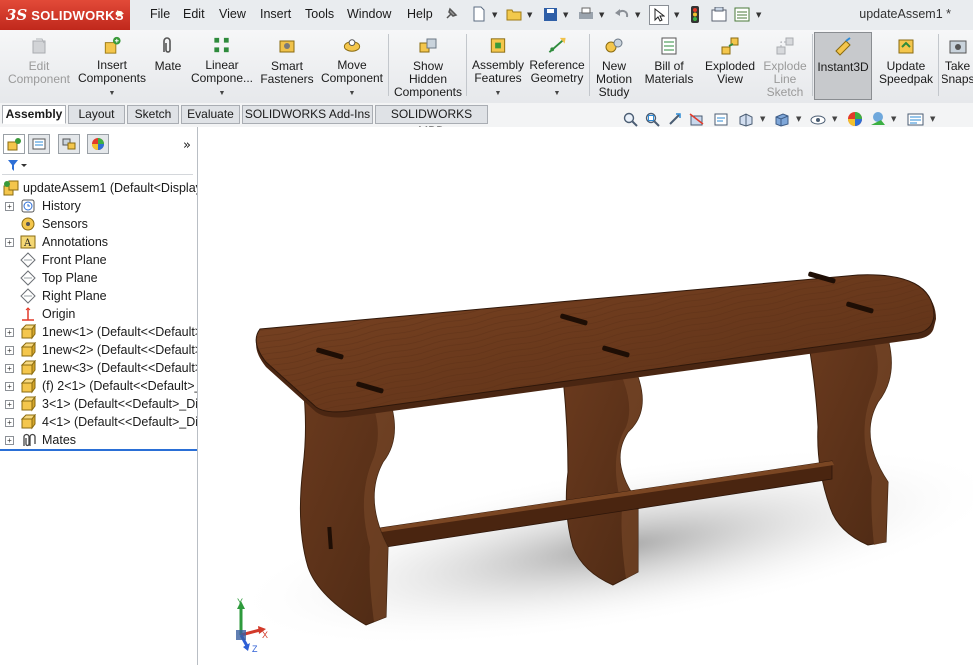 This screenshot has height=665, width=973. I want to click on instant3d-button: Instant3D, so click(843, 66).